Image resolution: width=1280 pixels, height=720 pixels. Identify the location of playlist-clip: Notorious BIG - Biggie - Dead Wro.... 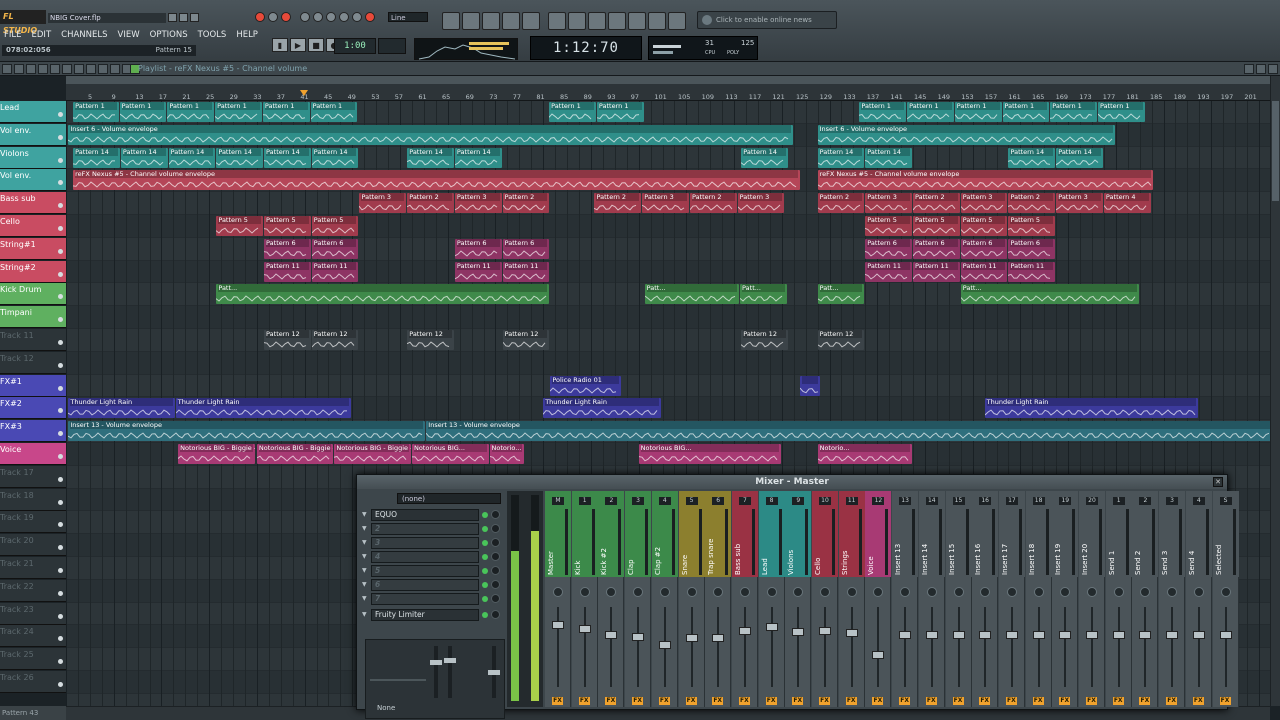
(216, 454).